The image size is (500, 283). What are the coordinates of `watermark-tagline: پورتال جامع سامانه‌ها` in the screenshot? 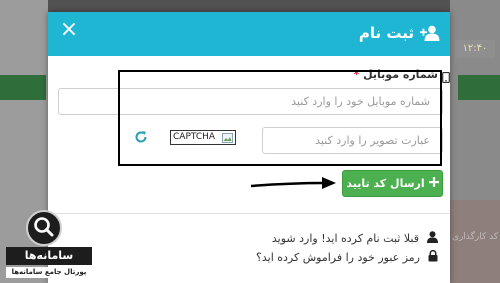 It's located at (49, 272).